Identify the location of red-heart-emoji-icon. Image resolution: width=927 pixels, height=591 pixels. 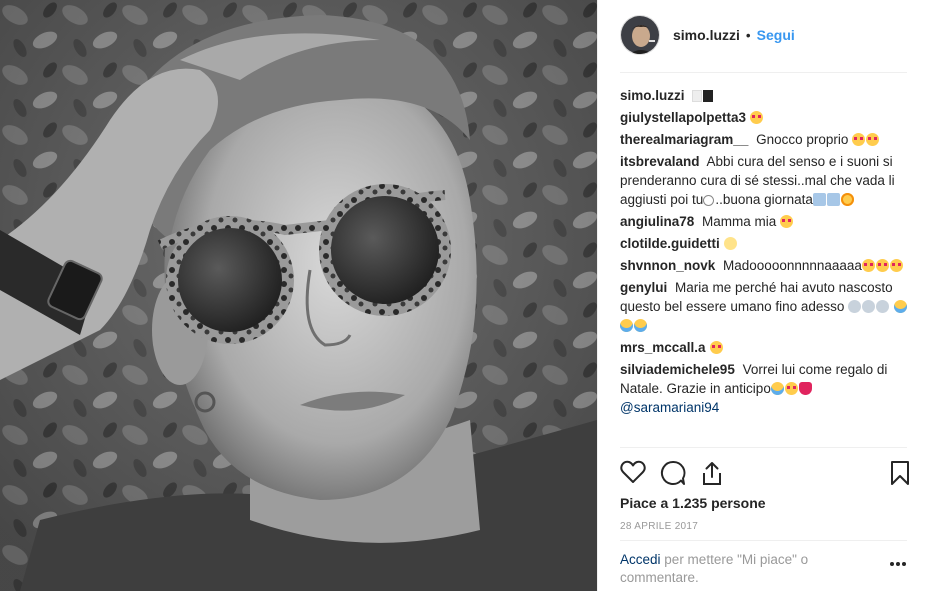
(805, 388).